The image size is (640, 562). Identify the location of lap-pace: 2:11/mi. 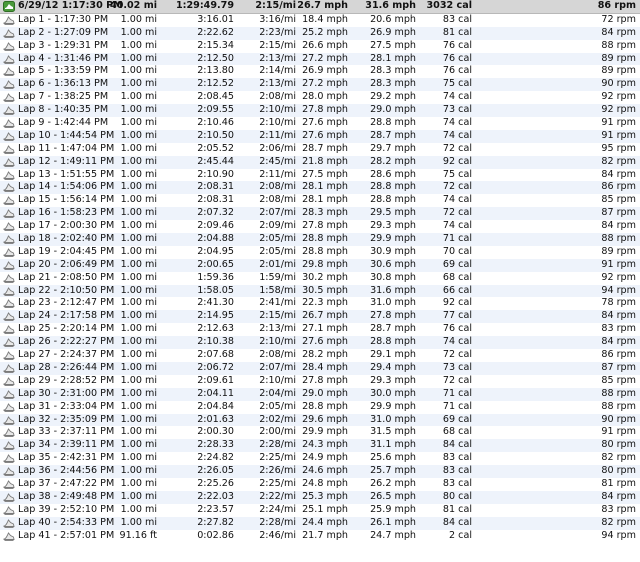
(277, 135).